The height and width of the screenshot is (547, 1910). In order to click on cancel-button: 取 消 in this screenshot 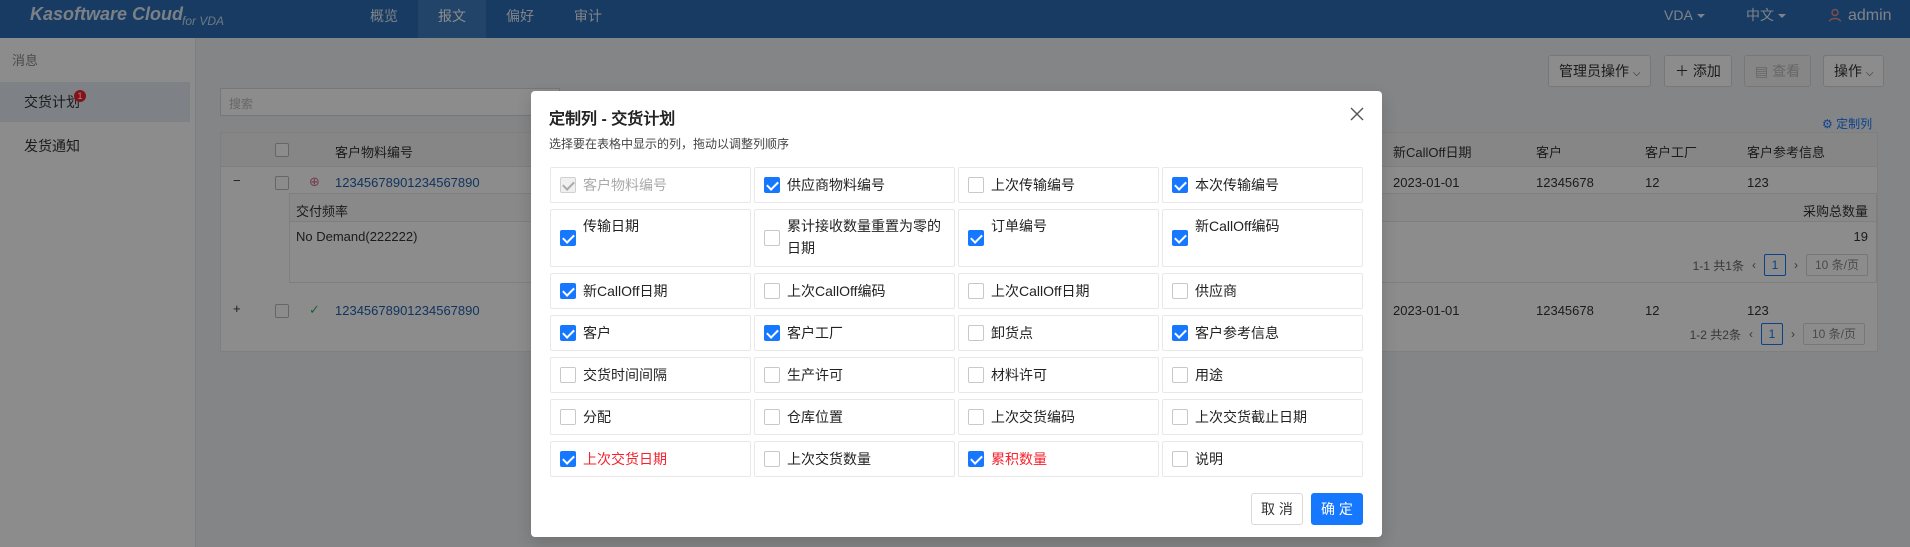, I will do `click(1277, 509)`.